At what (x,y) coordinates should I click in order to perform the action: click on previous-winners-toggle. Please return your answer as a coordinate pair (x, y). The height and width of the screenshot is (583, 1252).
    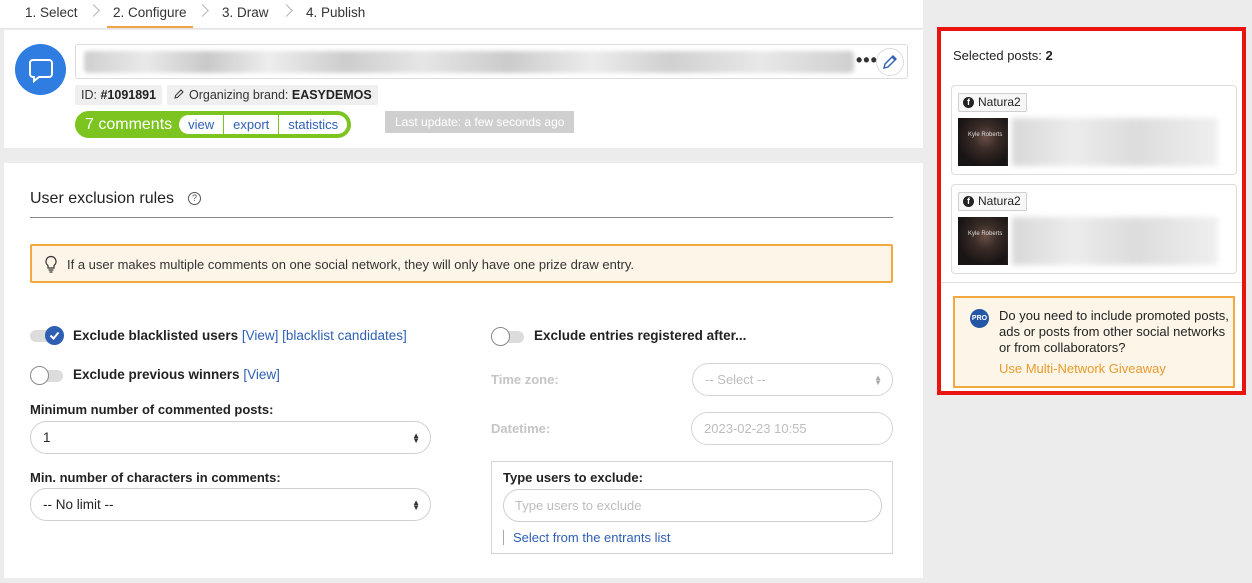
    Looking at the image, I should click on (46, 375).